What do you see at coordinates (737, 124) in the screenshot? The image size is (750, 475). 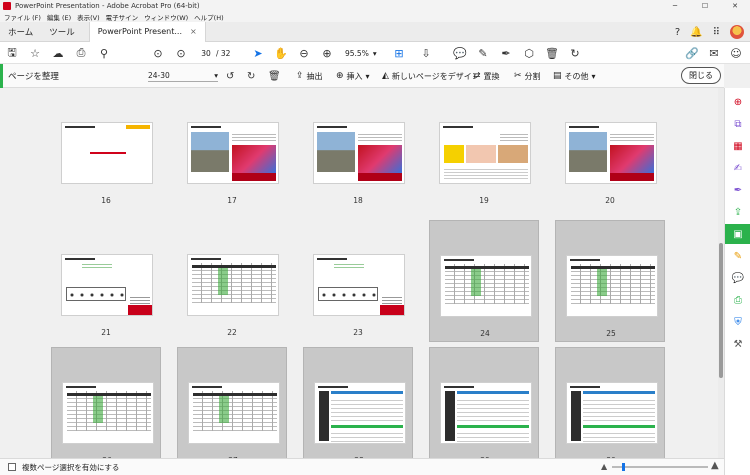 I see `combine-files-icon: ⧉` at bounding box center [737, 124].